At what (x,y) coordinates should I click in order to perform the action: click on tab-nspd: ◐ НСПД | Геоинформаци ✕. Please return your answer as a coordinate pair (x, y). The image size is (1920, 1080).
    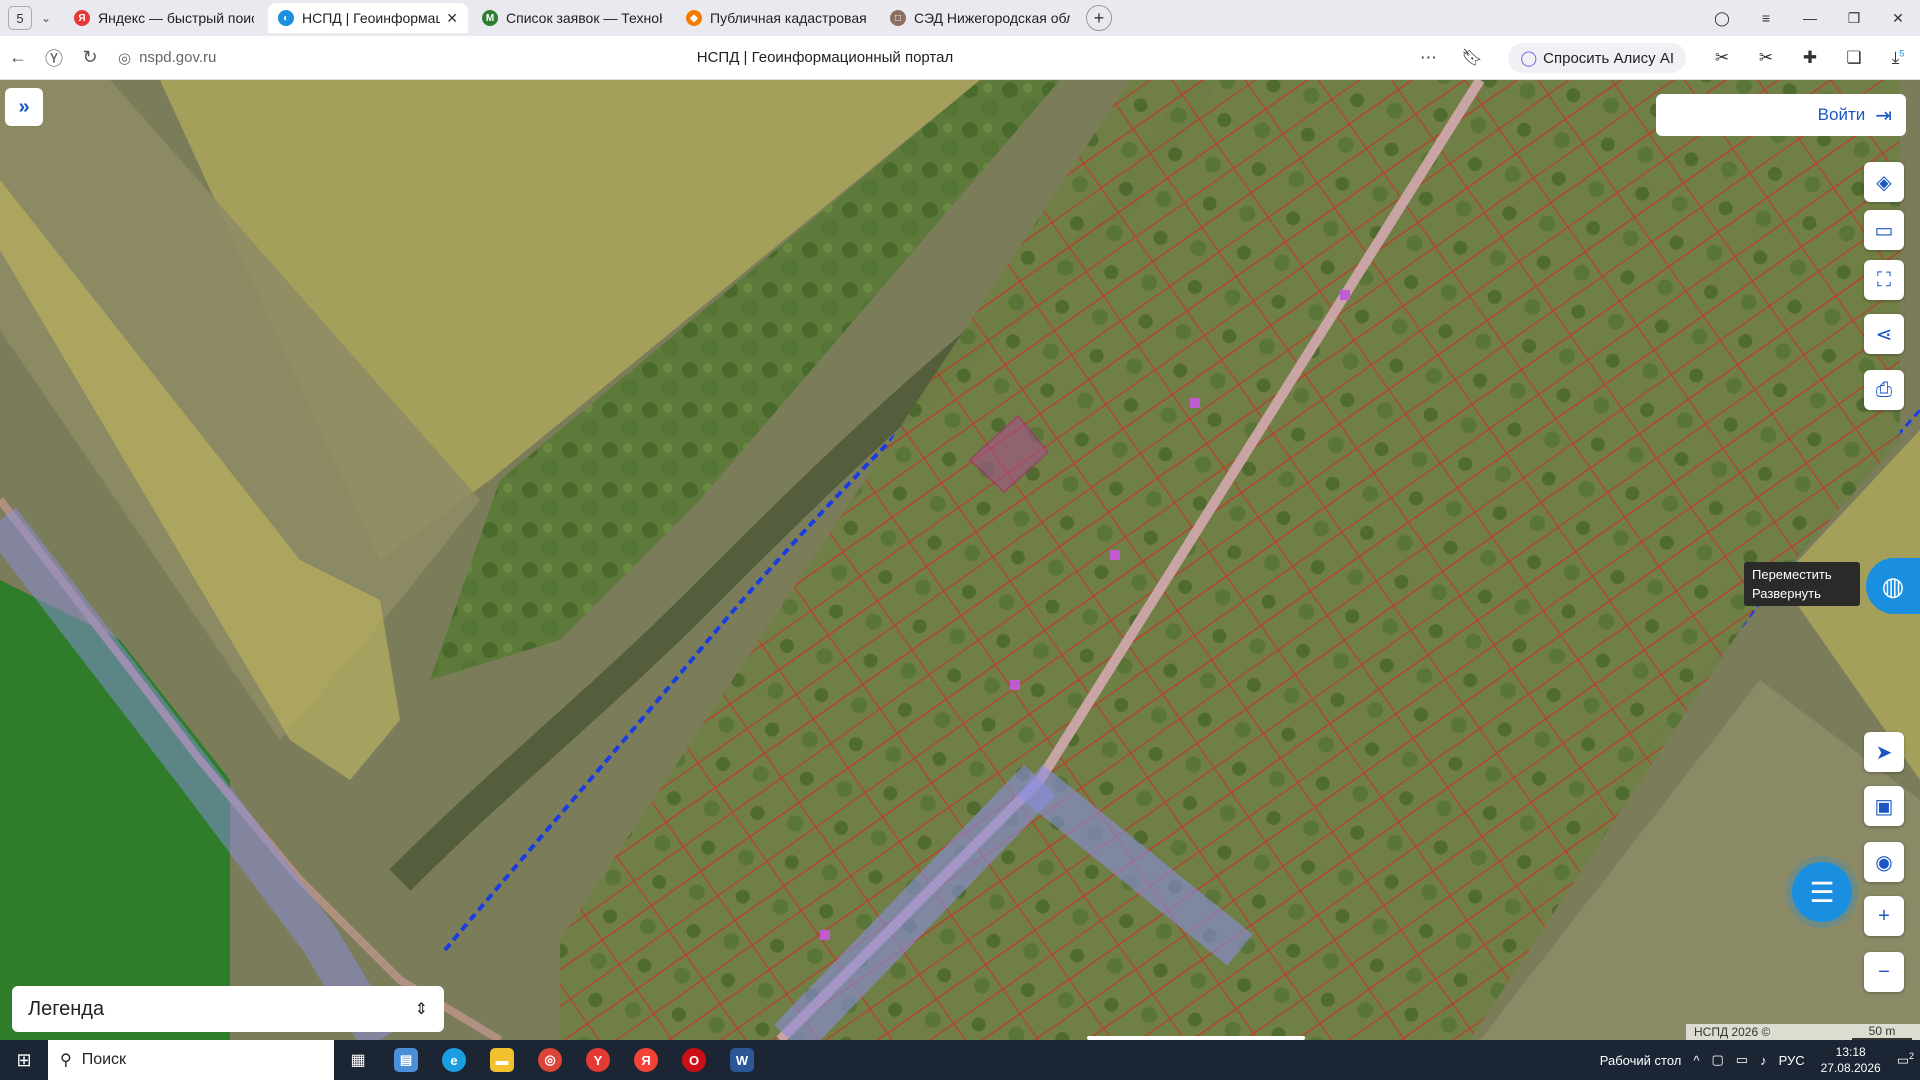
    Looking at the image, I should click on (368, 18).